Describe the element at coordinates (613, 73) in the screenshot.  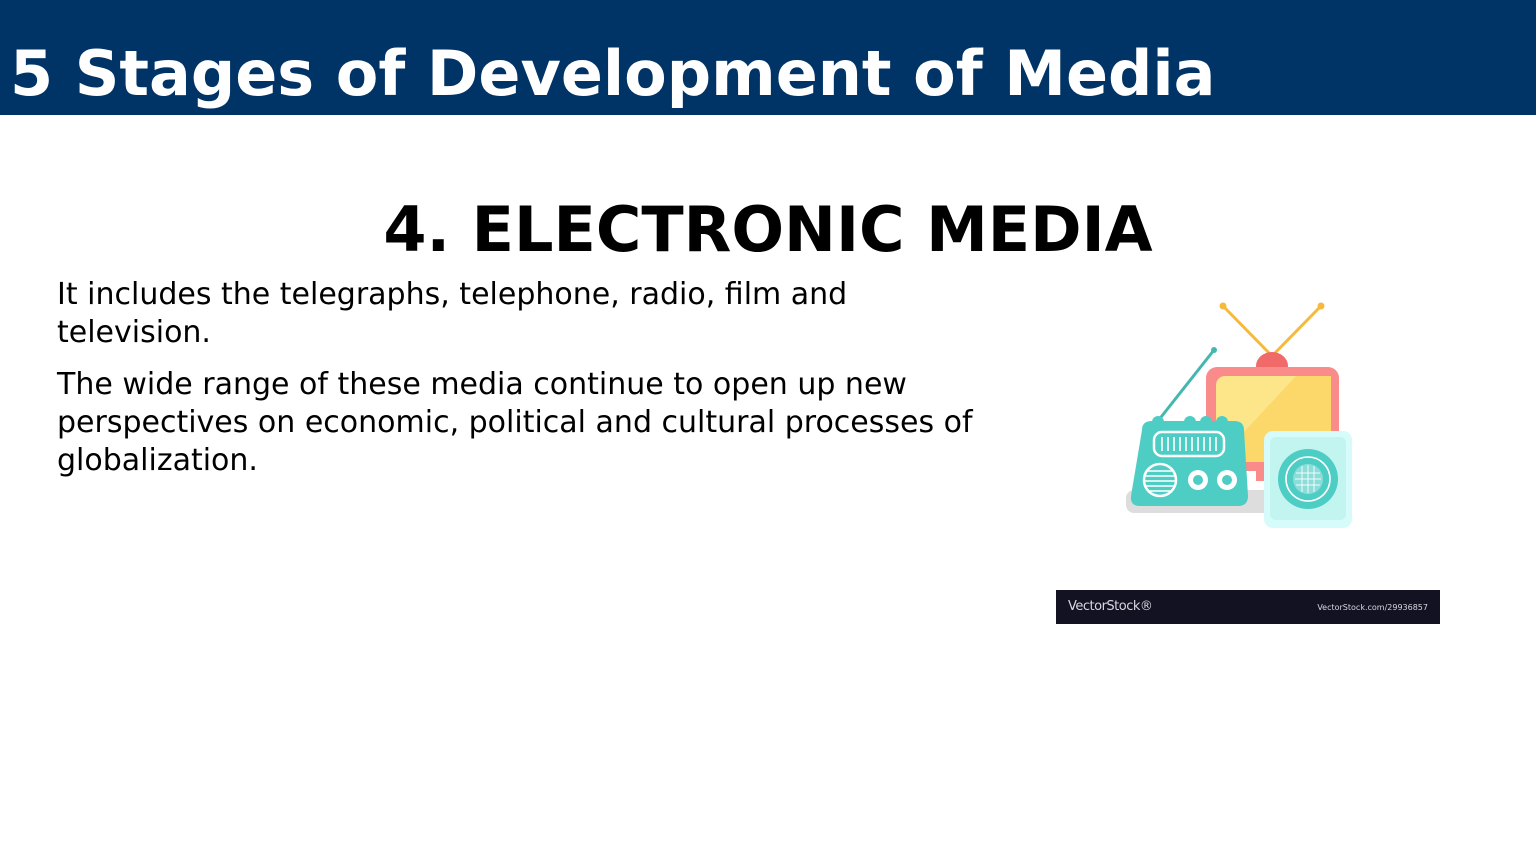
I see `slide-title: 5 Stages of Development of Media` at that location.